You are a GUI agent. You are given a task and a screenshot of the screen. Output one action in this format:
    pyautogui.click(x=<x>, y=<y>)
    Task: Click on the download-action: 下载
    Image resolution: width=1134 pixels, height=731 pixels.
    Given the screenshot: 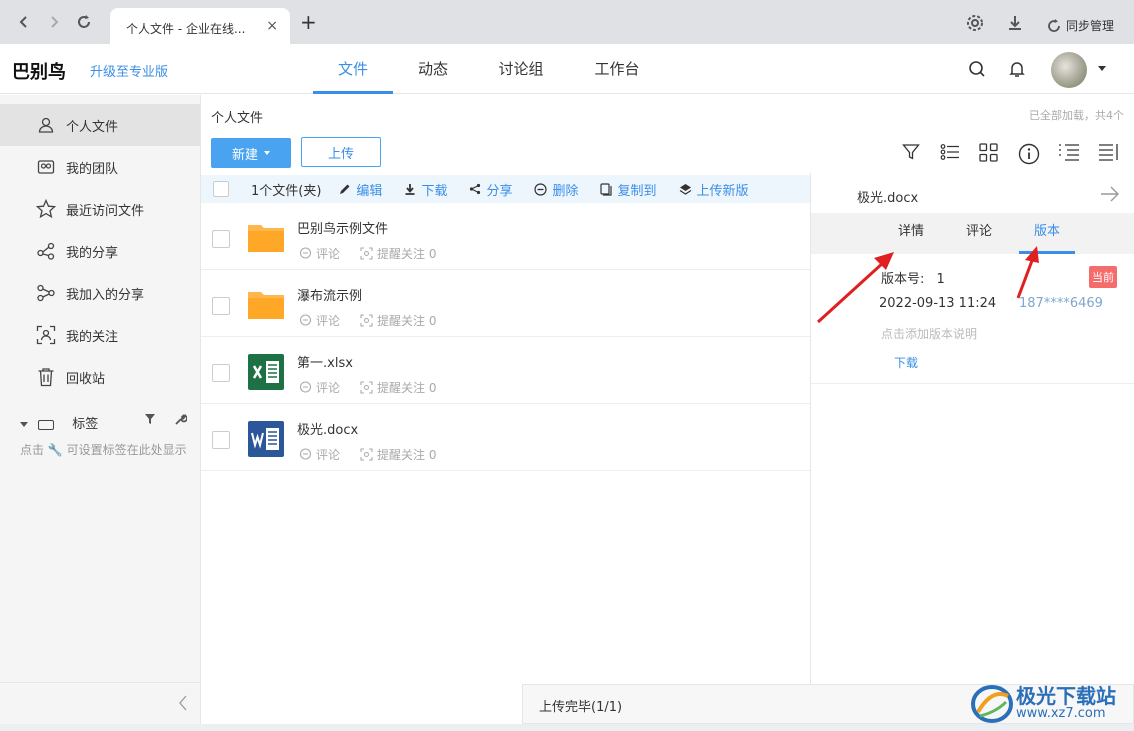 What is the action you would take?
    pyautogui.click(x=425, y=189)
    